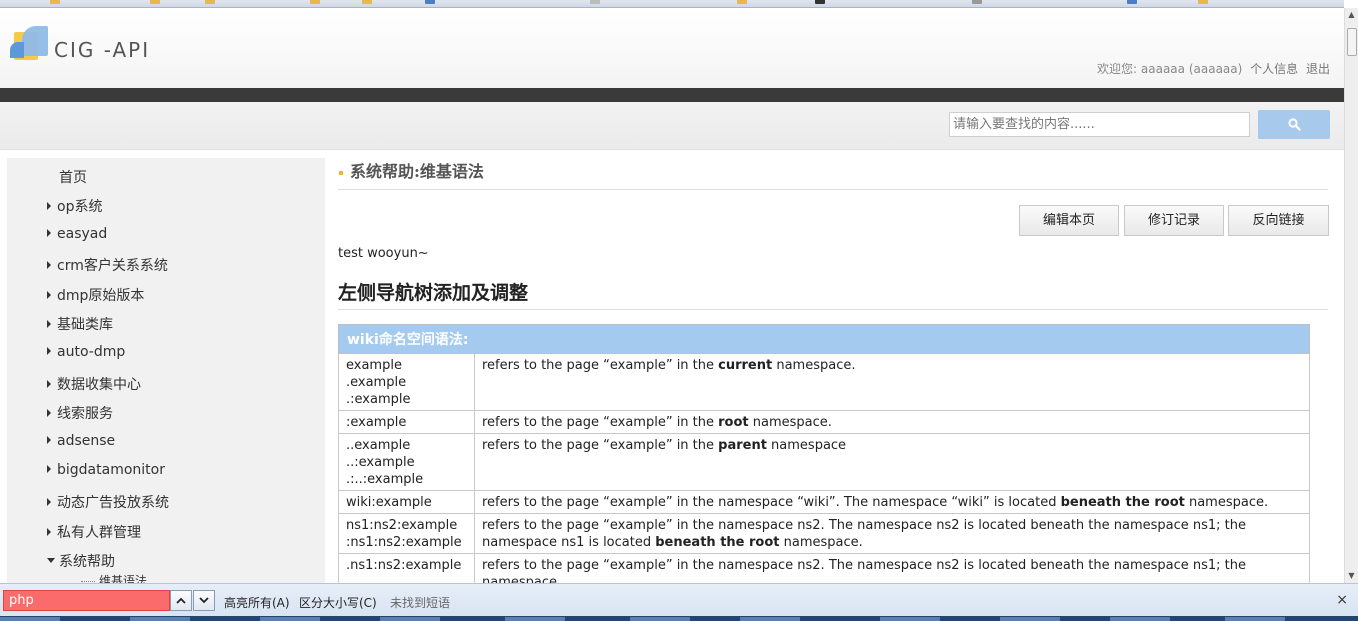 Image resolution: width=1358 pixels, height=621 pixels. I want to click on syntax-cell: :example, so click(406, 422).